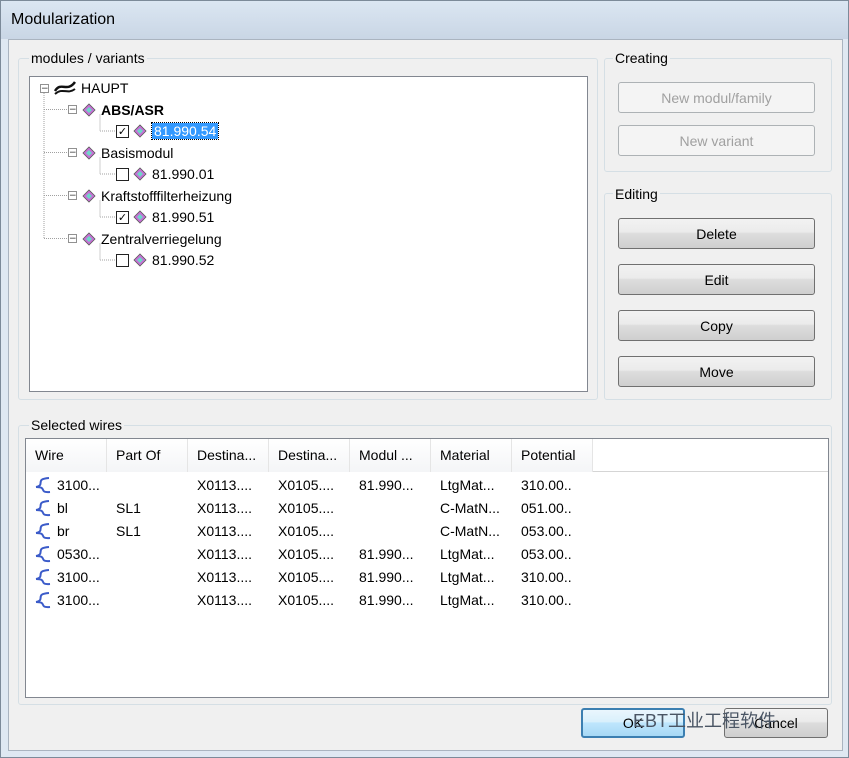  Describe the element at coordinates (105, 88) in the screenshot. I see `tree-root-label: HAUPT` at that location.